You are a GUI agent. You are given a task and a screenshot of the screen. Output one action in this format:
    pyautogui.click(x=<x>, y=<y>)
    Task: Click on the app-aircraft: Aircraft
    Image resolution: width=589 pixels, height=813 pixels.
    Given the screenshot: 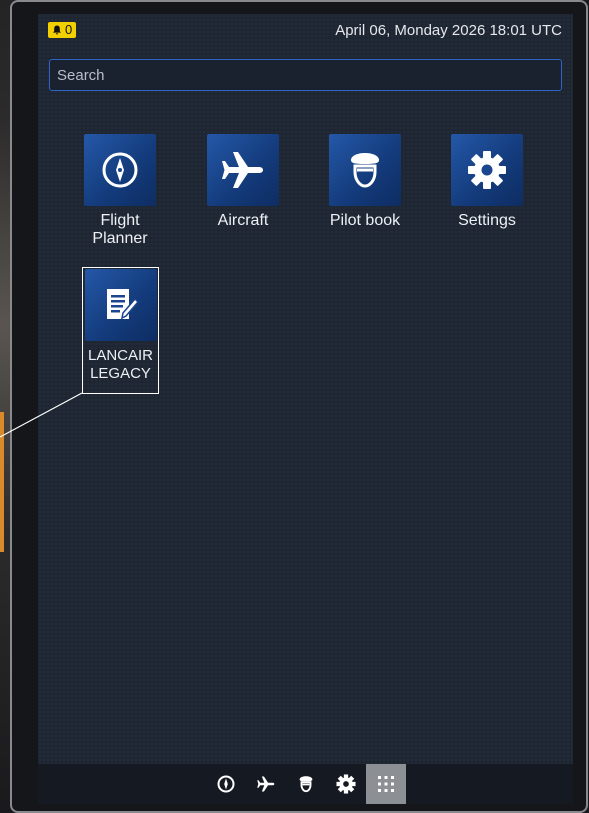 What is the action you would take?
    pyautogui.click(x=243, y=182)
    